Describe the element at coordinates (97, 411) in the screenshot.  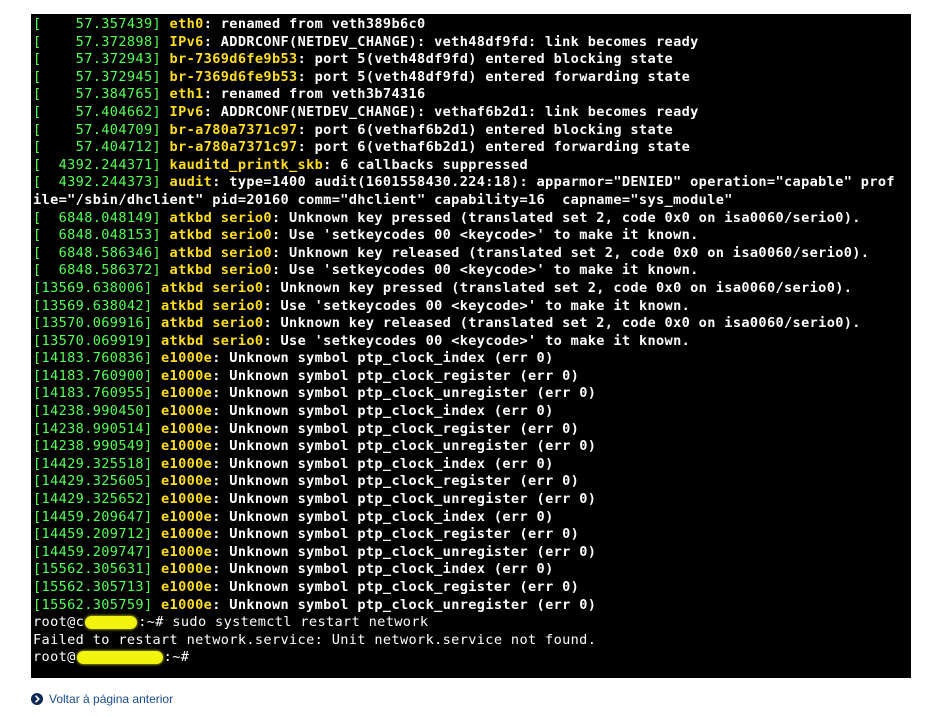
I see `log-timestamp: [14238.990450]` at that location.